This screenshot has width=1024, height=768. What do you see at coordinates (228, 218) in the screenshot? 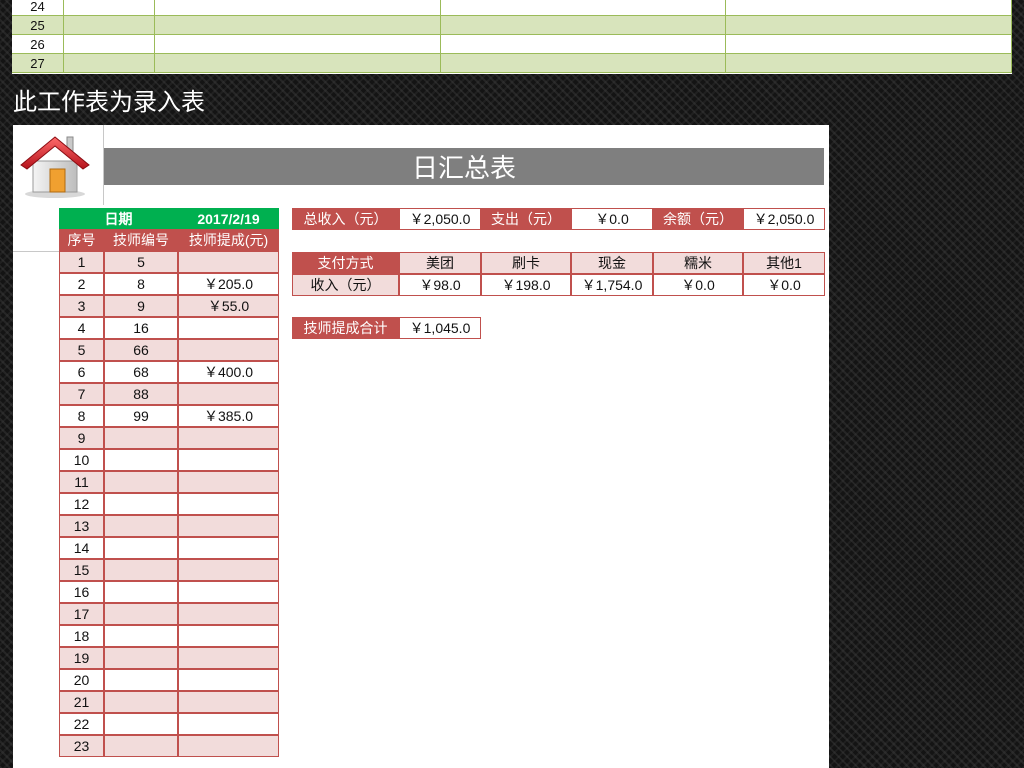
I see `date-value: 2017/2/19` at bounding box center [228, 218].